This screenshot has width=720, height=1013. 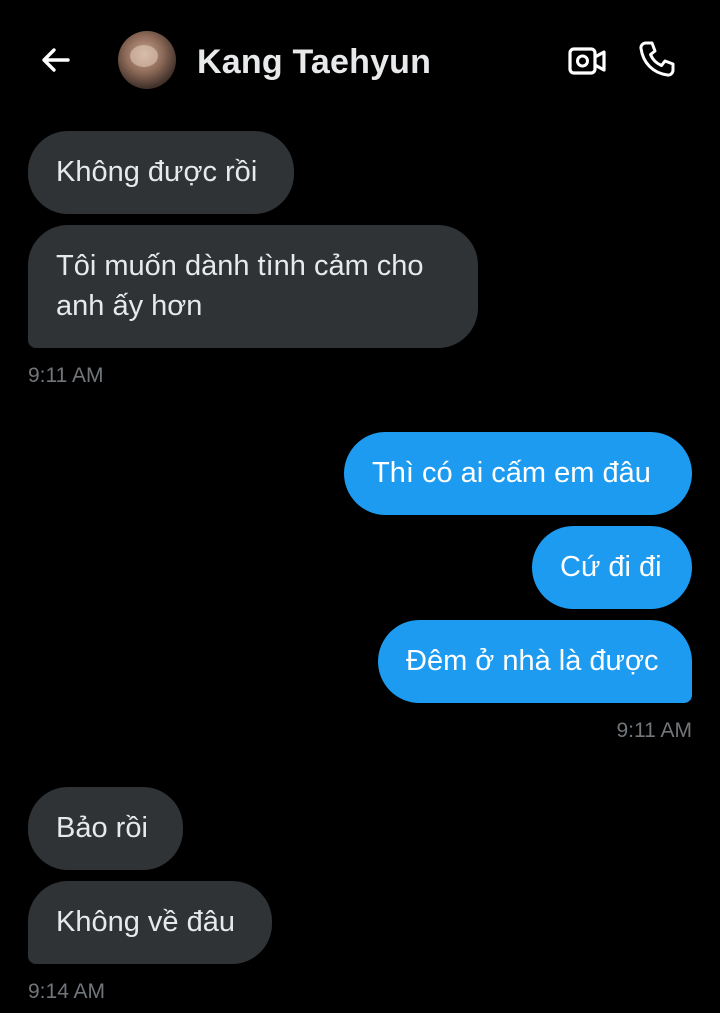 I want to click on message-bubble-outgoing: Thì có ai cấm em đâu, so click(x=518, y=473).